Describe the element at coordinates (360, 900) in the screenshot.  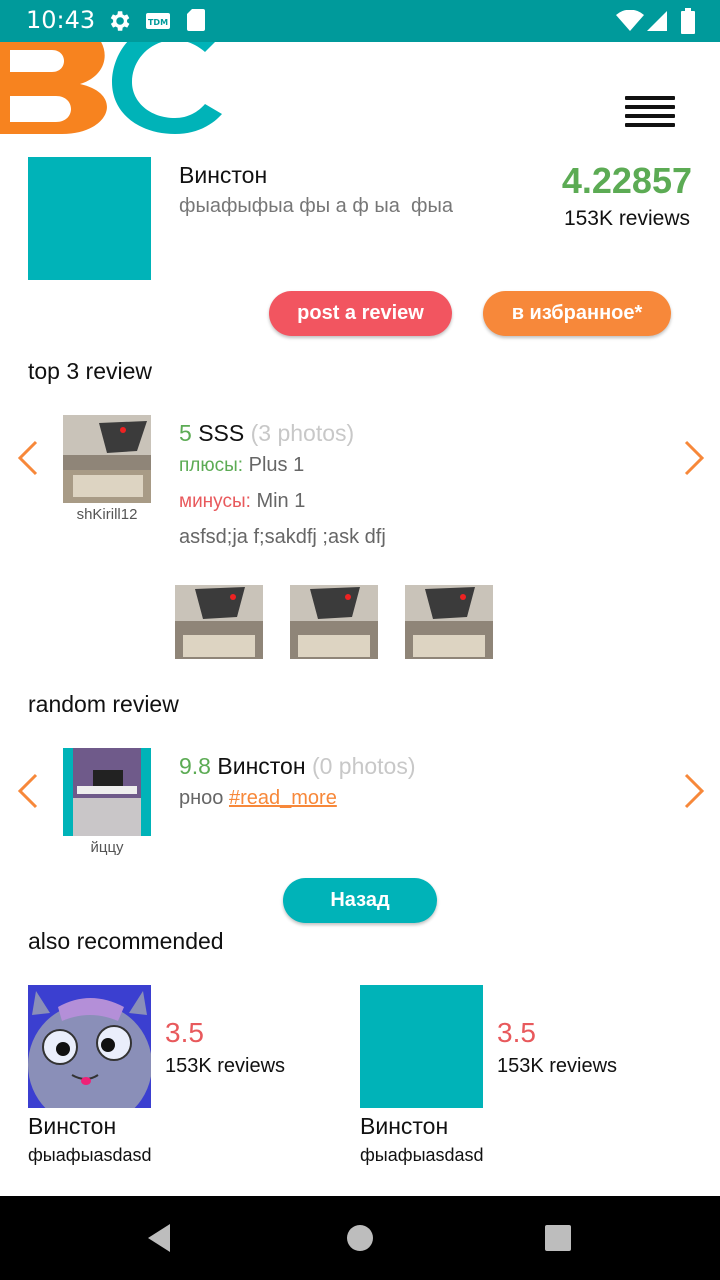
I see `back-button: Назад` at that location.